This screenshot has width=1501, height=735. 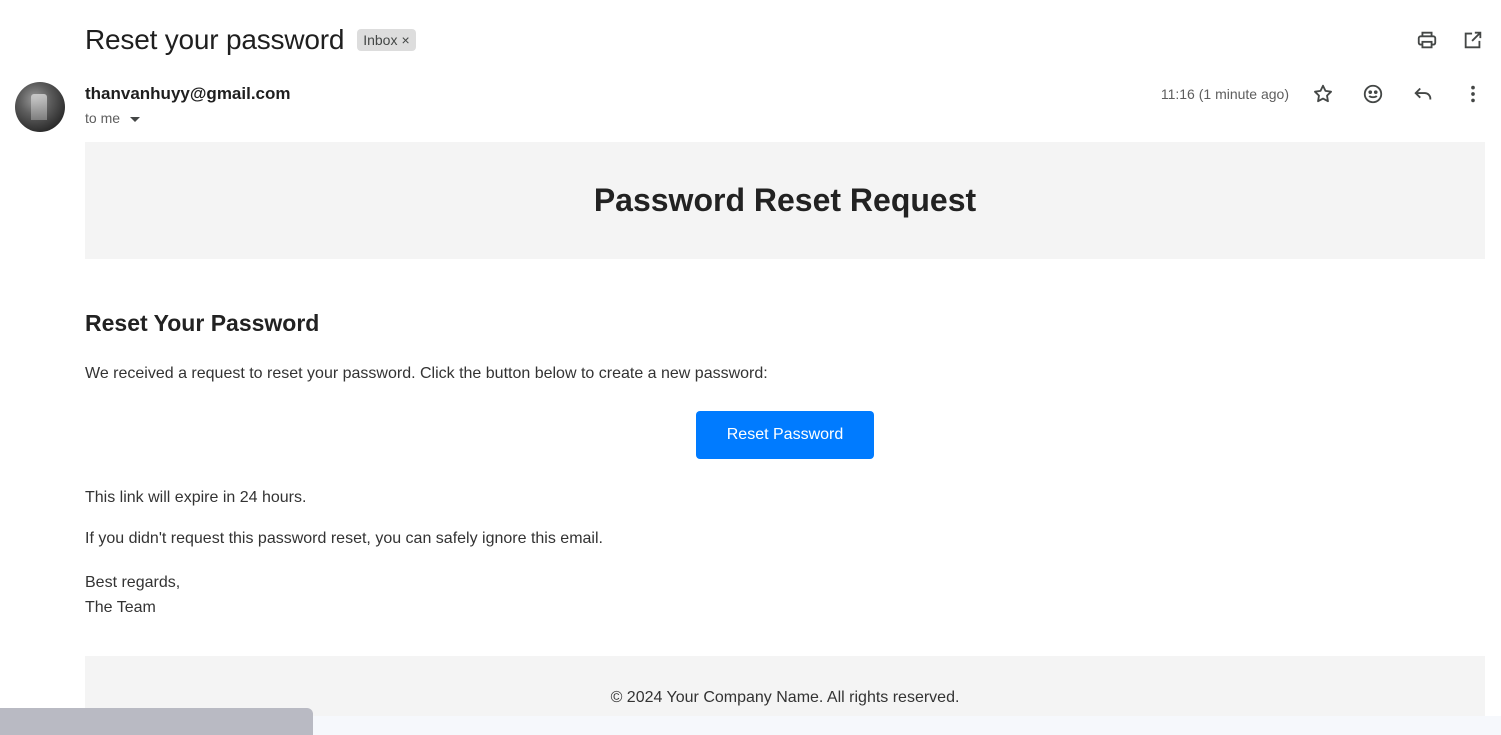 I want to click on sender-avatar, so click(x=40, y=107).